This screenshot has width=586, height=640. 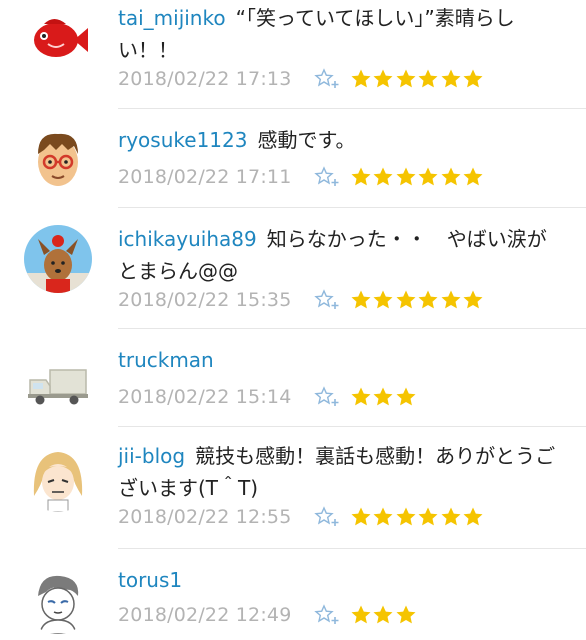 What do you see at coordinates (150, 580) in the screenshot?
I see `username-link: torus1` at bounding box center [150, 580].